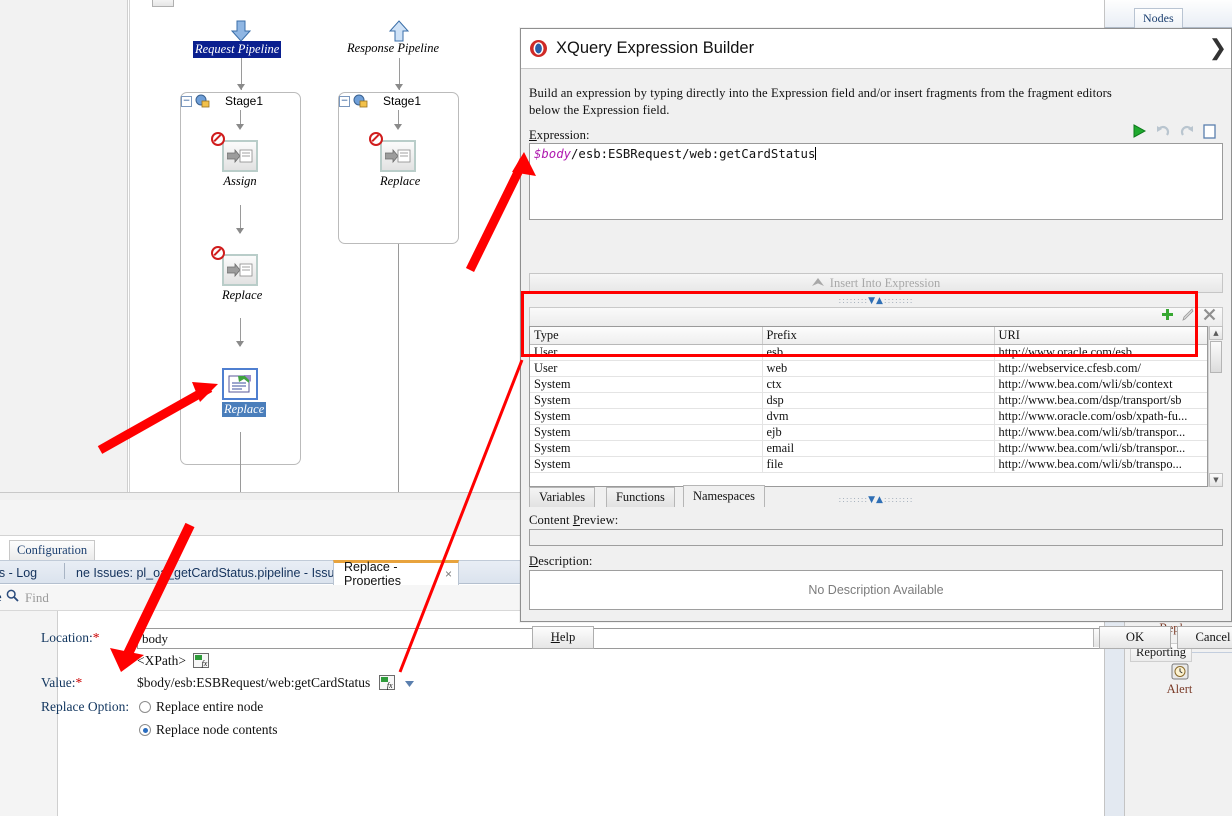  I want to click on help-button: Help, so click(563, 637).